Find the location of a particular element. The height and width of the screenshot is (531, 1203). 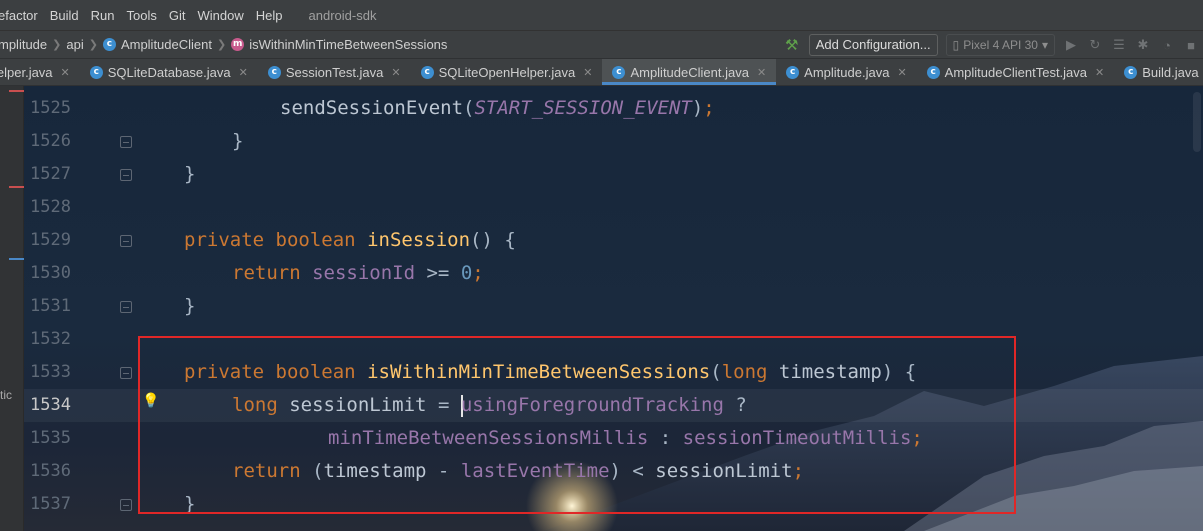

tab-label: AmplitudeClientTest.java is located at coordinates (1016, 72).